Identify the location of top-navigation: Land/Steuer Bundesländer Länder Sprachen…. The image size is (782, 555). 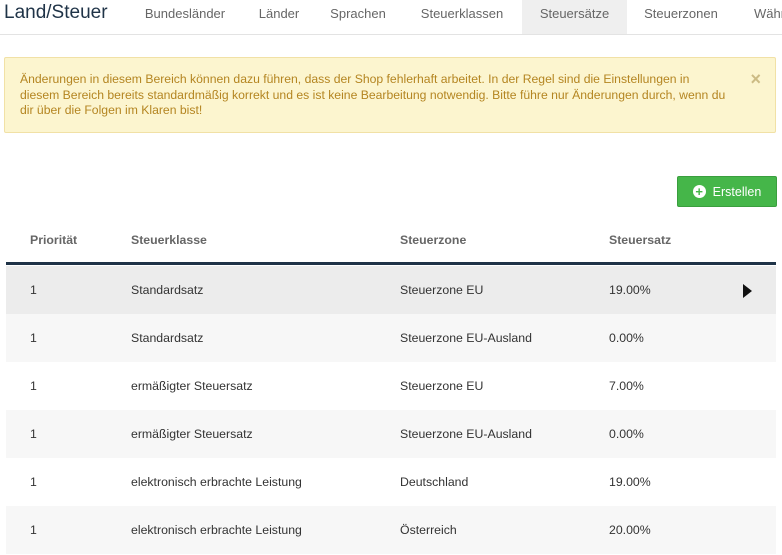
(391, 17).